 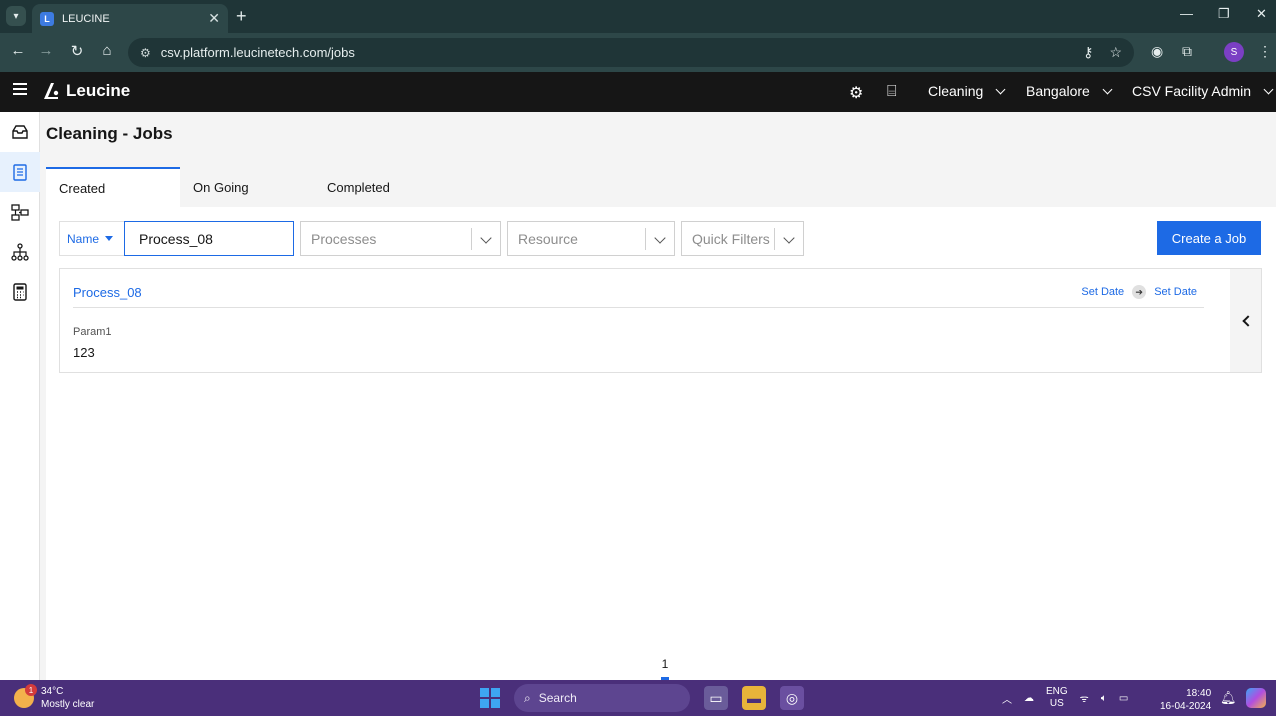 I want to click on tab-created: Created, so click(x=113, y=187).